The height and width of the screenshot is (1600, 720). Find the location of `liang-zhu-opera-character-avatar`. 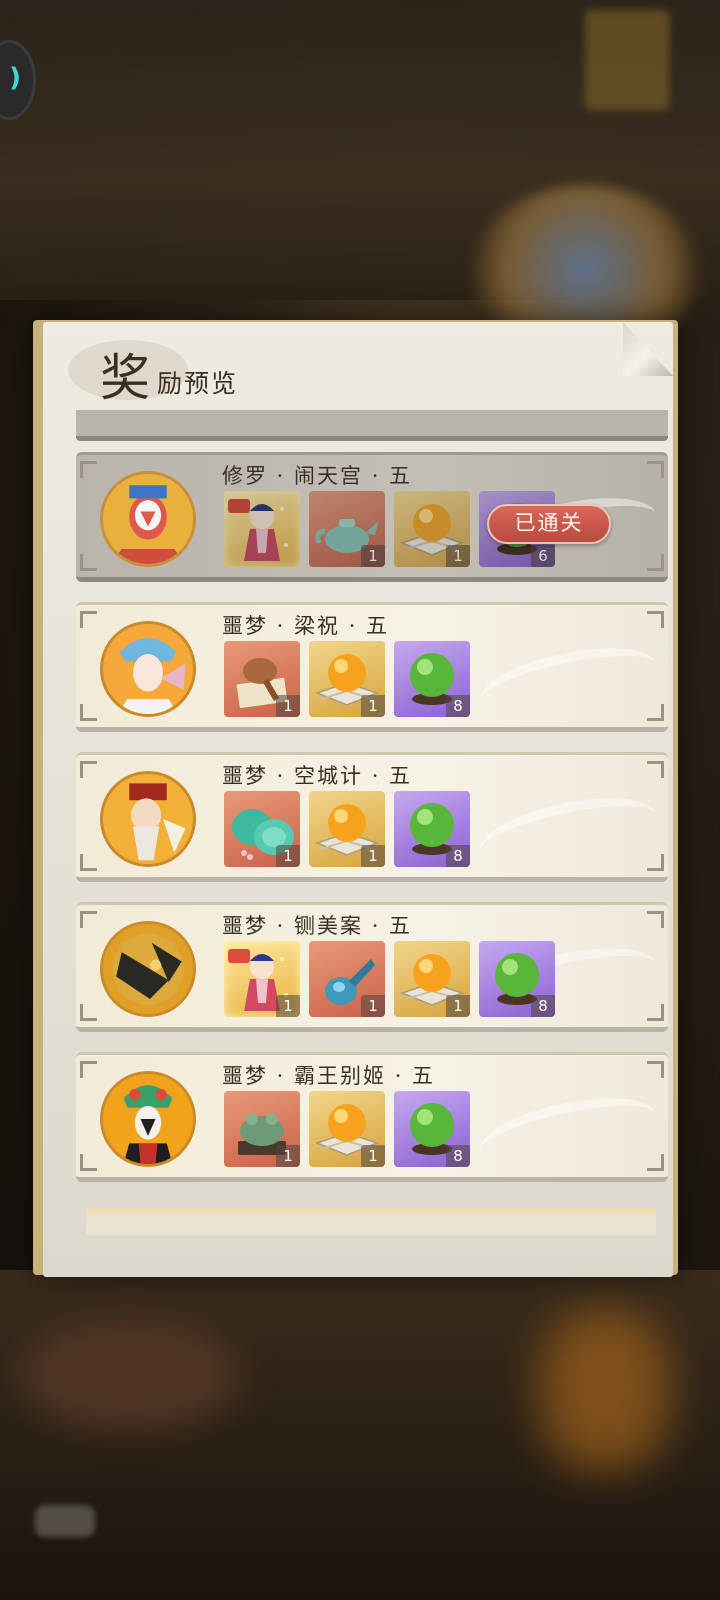

liang-zhu-opera-character-avatar is located at coordinates (148, 669).